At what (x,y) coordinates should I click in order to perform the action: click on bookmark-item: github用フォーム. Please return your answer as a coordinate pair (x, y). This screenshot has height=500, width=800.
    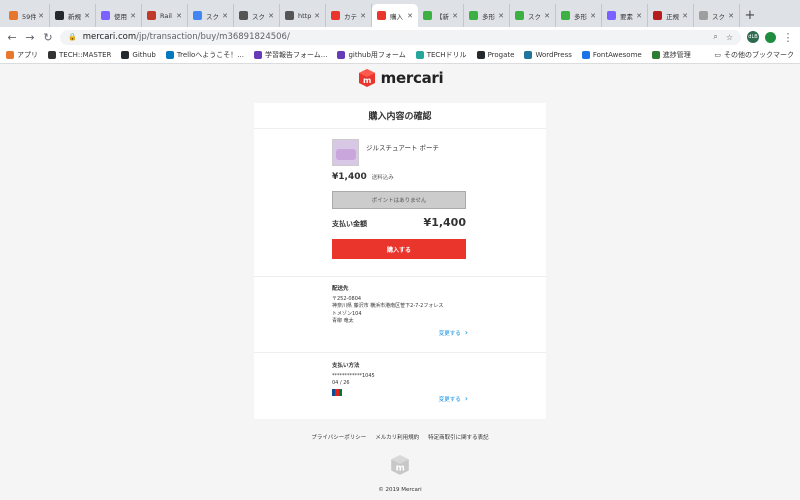
    Looking at the image, I should click on (371, 55).